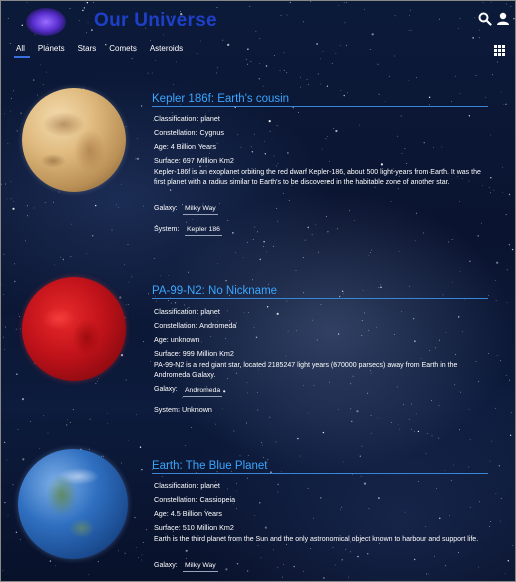 The image size is (516, 582). I want to click on card-title: Earth: The Blue Planet, so click(320, 467).